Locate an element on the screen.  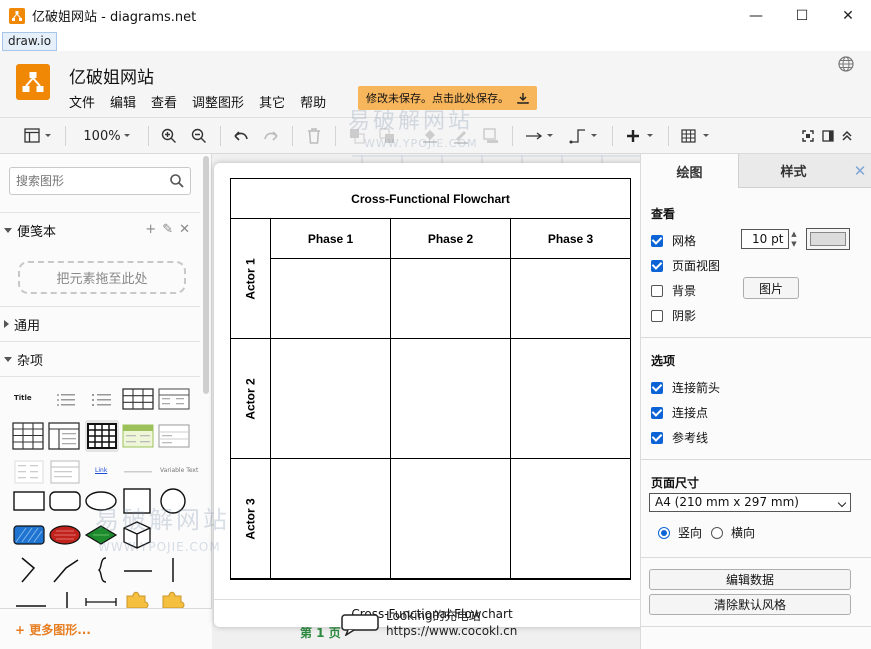
shape-puzzle-piece is located at coordinates (137, 598).